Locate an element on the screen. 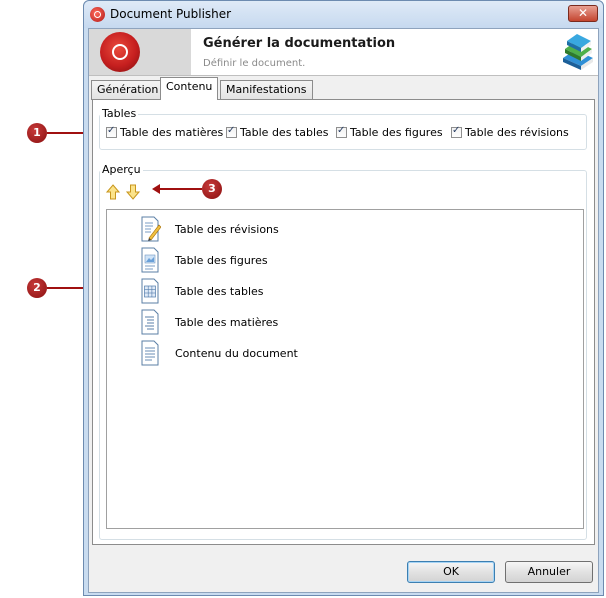  checkbox-label: Table des figures is located at coordinates (396, 132).